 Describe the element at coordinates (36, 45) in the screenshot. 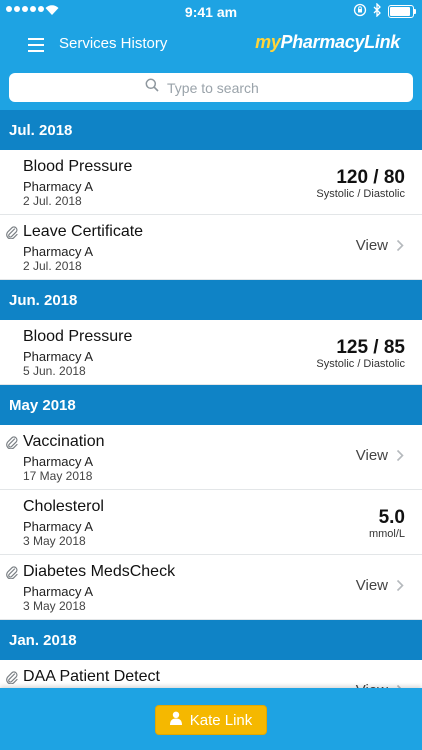

I see `menu-icon` at that location.